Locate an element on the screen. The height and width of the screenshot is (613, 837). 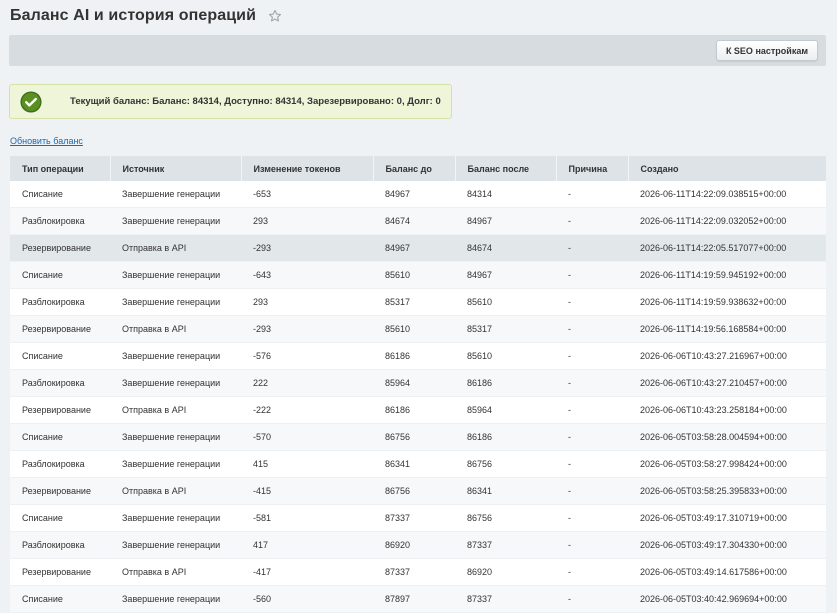
cell-token-change: -222 is located at coordinates (307, 410).